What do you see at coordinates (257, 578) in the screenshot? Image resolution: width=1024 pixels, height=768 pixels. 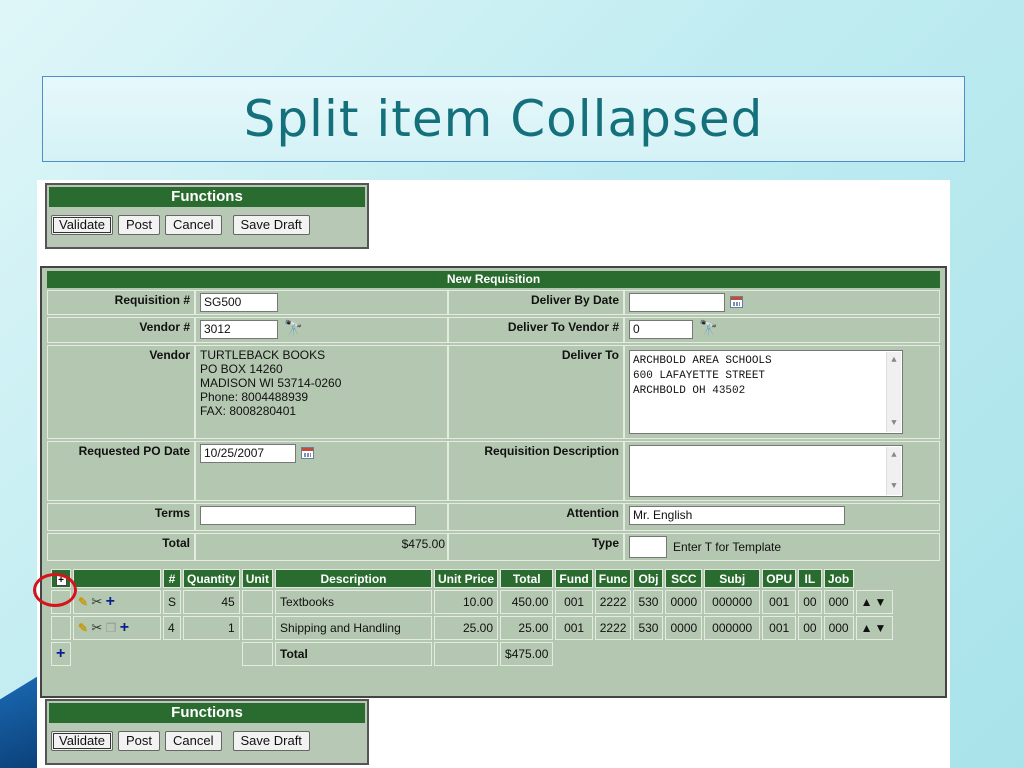 I see `col-header: Unit` at bounding box center [257, 578].